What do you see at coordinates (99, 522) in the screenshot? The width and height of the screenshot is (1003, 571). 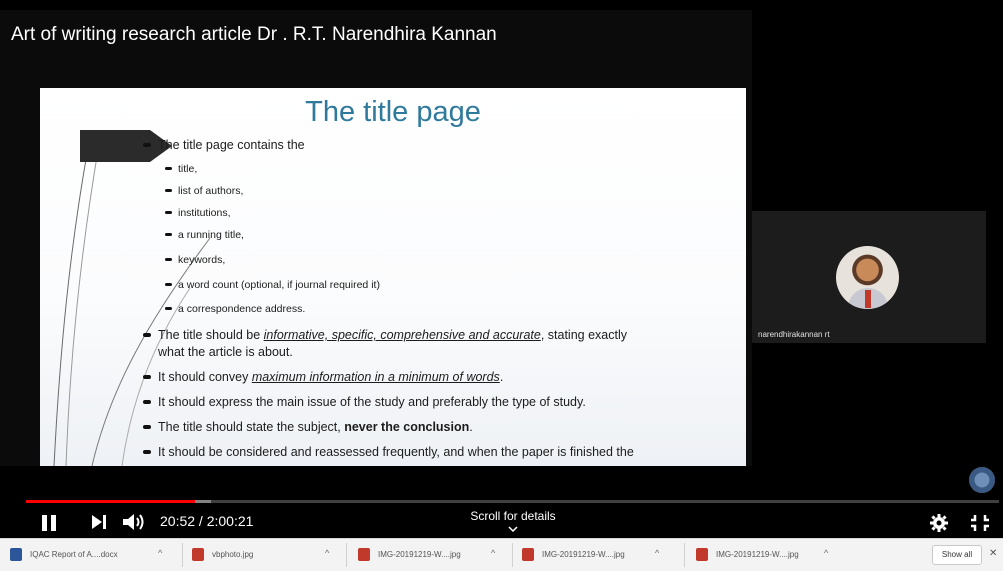 I see `next-button` at bounding box center [99, 522].